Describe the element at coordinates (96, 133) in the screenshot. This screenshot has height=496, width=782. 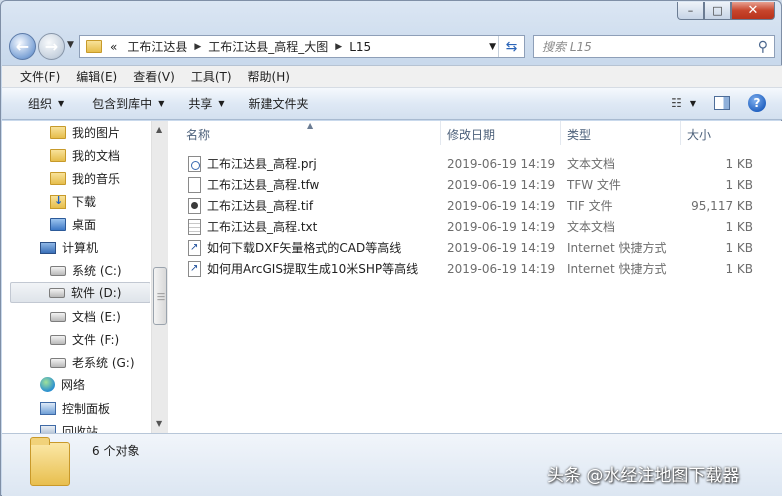
I see `sidebar-item-label: 我的图片` at that location.